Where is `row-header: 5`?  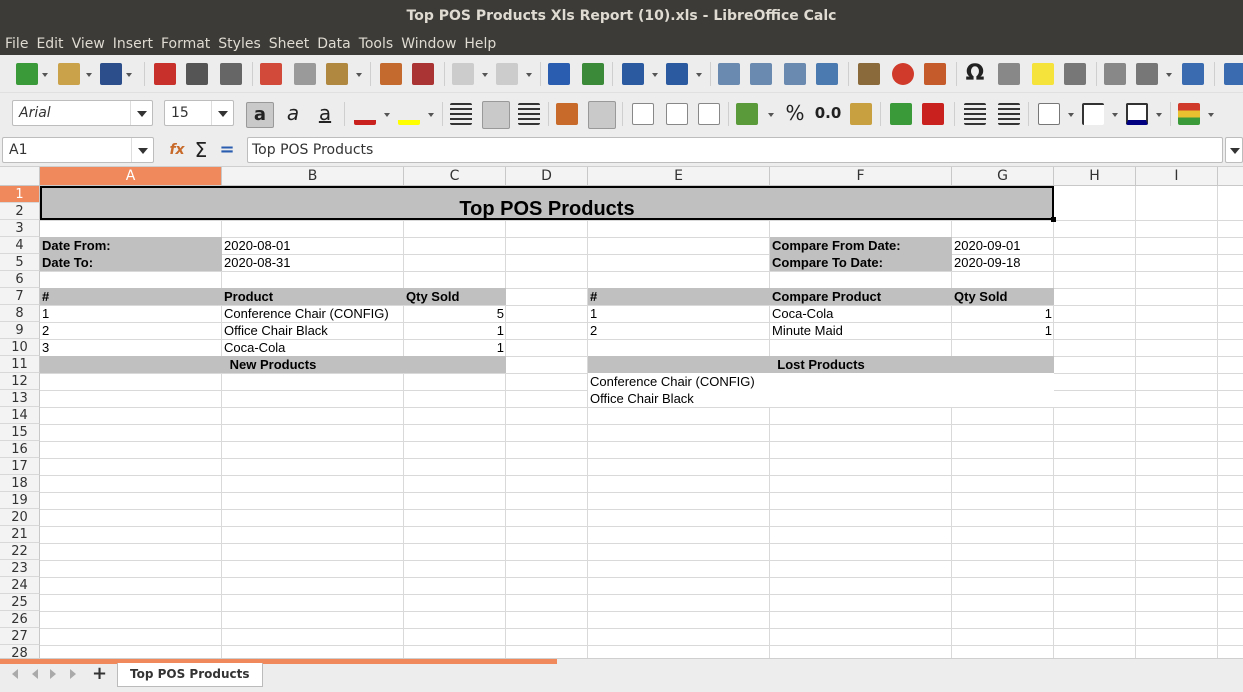 row-header: 5 is located at coordinates (20, 262).